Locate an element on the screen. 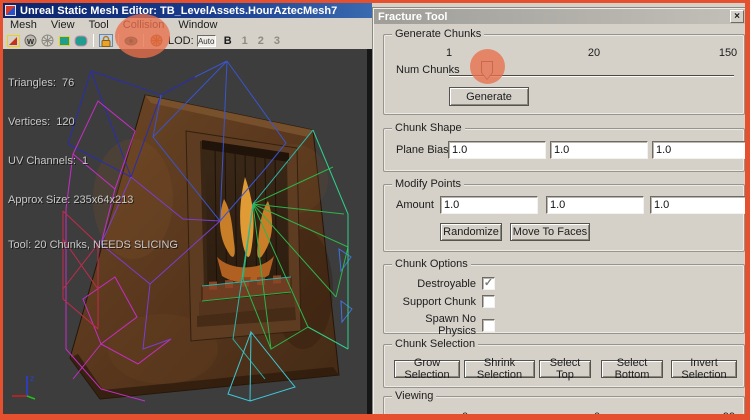  invert-selection-button: Invert Selection is located at coordinates (704, 369).